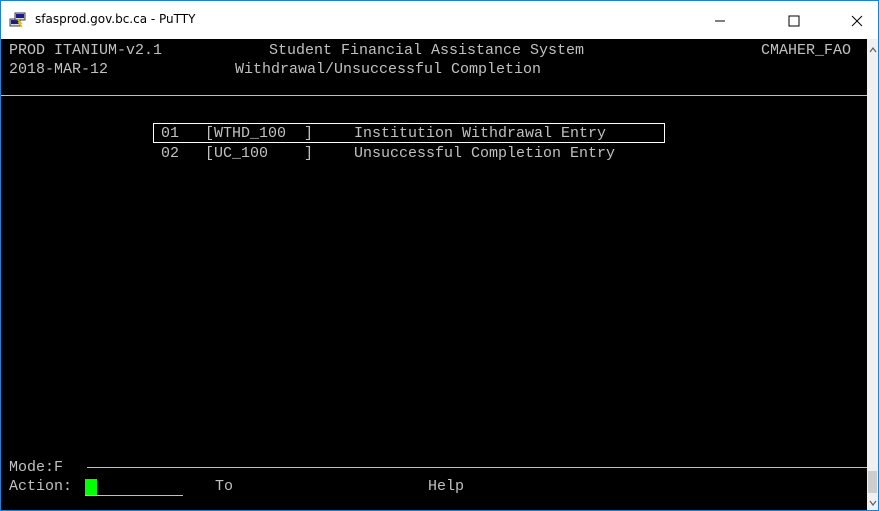 The height and width of the screenshot is (511, 879). I want to click on header-divider, so click(434, 95).